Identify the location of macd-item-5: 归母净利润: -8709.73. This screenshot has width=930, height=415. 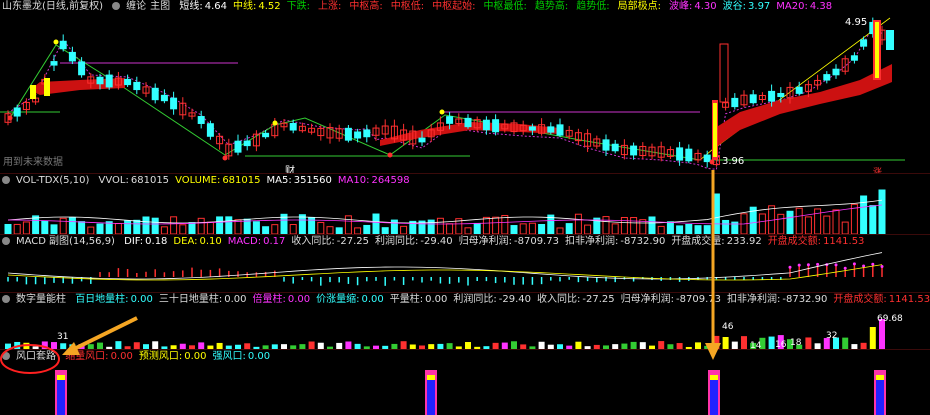
(509, 241).